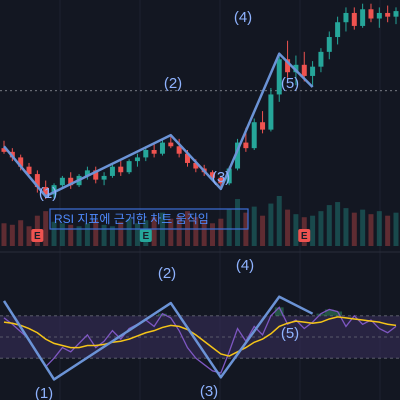 This screenshot has width=400, height=400. What do you see at coordinates (167, 273) in the screenshot?
I see `rsi-wave-label: (2)` at bounding box center [167, 273].